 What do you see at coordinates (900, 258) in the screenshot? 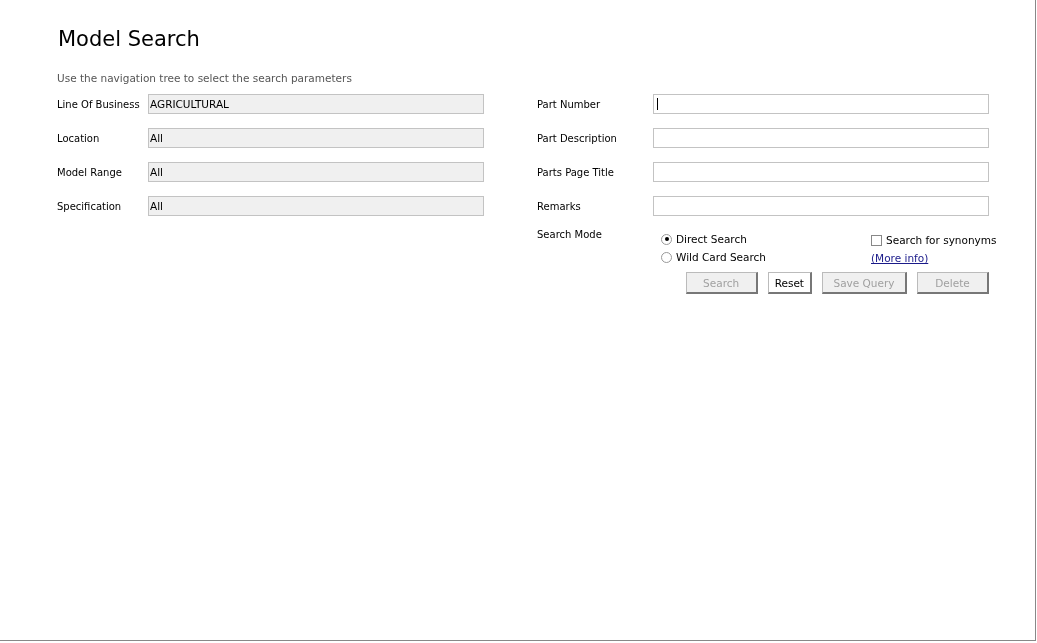
I see `more-info-link: (More info)` at bounding box center [900, 258].